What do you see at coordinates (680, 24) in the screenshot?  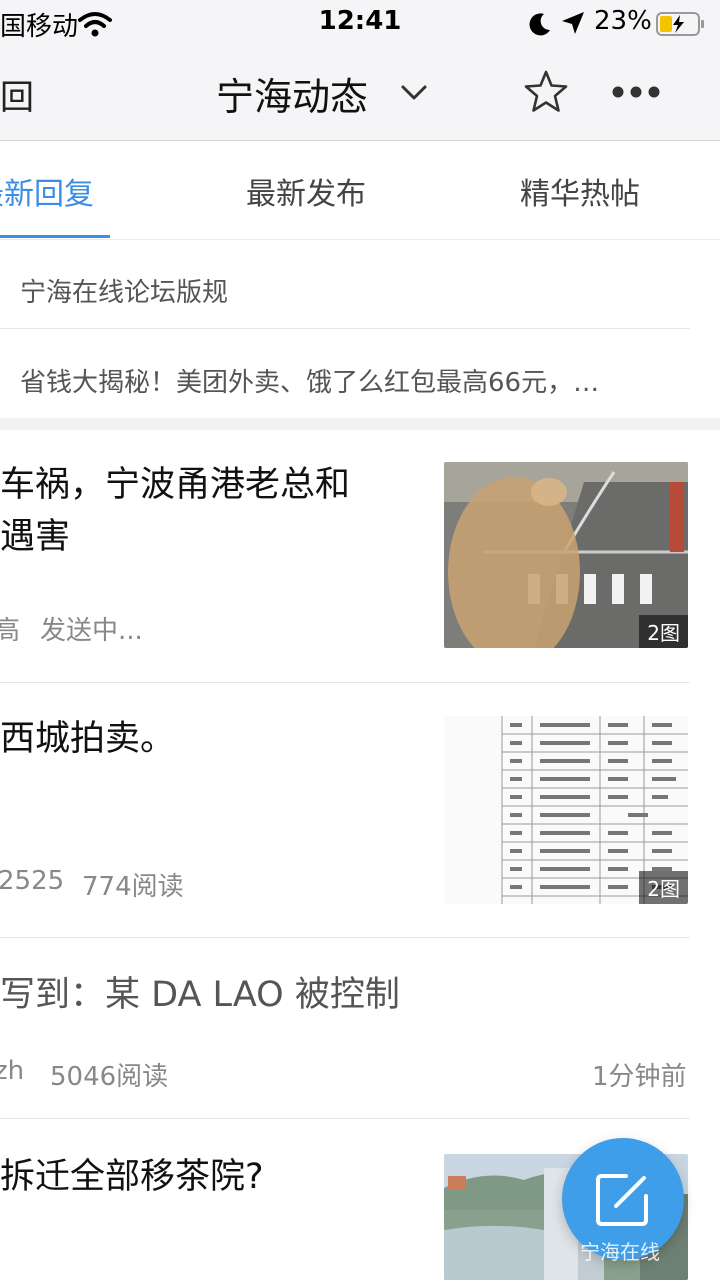 I see `battery-charging-icon` at bounding box center [680, 24].